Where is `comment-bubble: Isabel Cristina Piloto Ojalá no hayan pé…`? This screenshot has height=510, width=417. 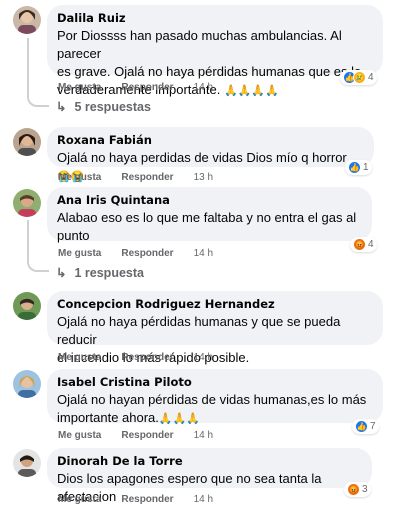 comment-bubble: Isabel Cristina Piloto Ojalá no hayan pé… is located at coordinates (215, 397).